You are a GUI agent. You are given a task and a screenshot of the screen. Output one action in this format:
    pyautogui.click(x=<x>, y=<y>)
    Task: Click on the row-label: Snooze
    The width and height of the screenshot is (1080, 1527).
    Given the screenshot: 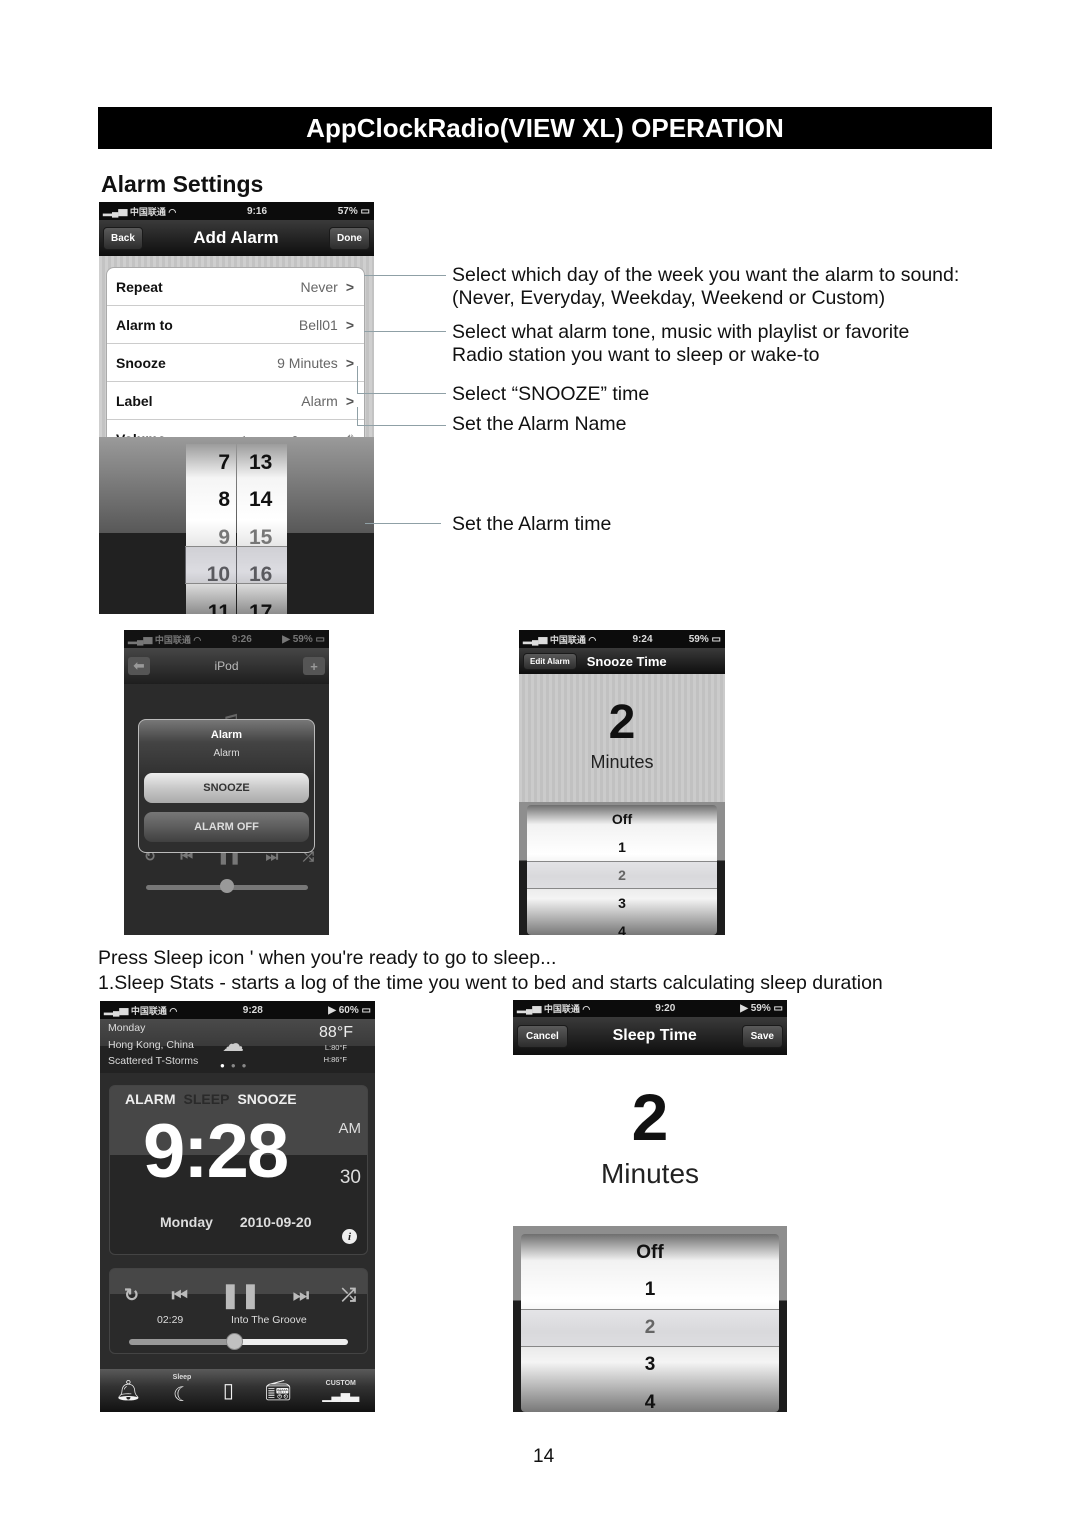 What is the action you would take?
    pyautogui.click(x=141, y=362)
    